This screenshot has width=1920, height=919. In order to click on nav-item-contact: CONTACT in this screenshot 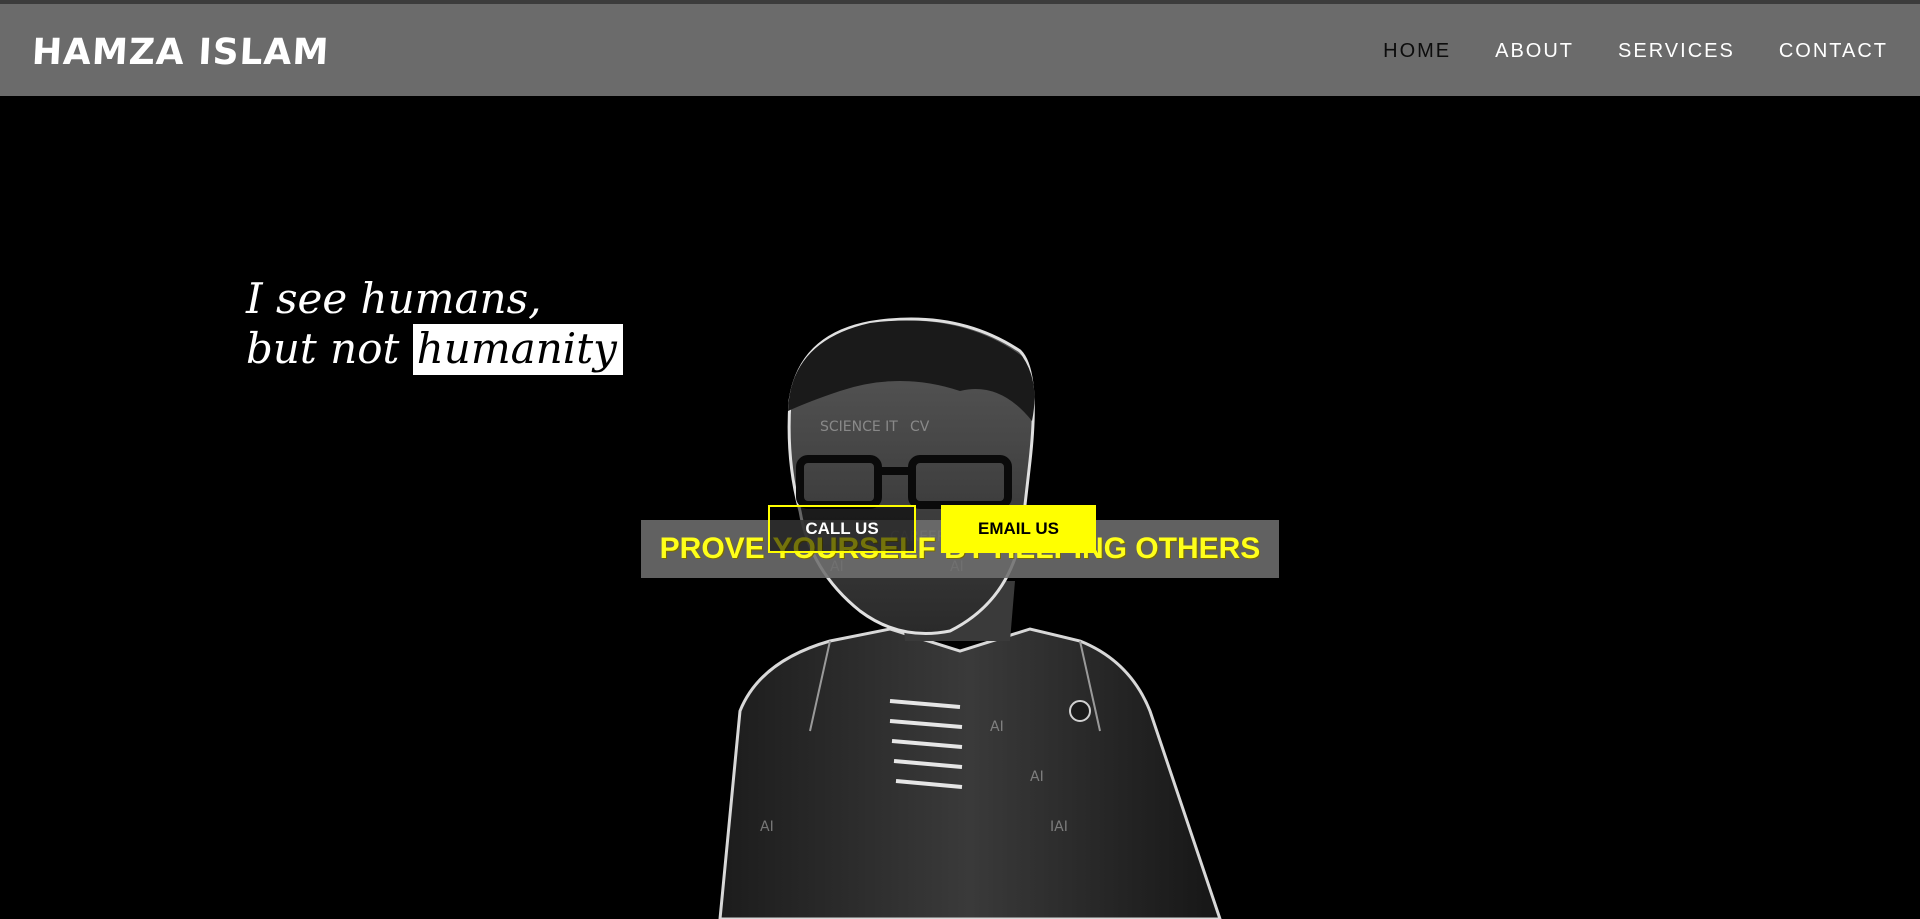, I will do `click(1833, 51)`.